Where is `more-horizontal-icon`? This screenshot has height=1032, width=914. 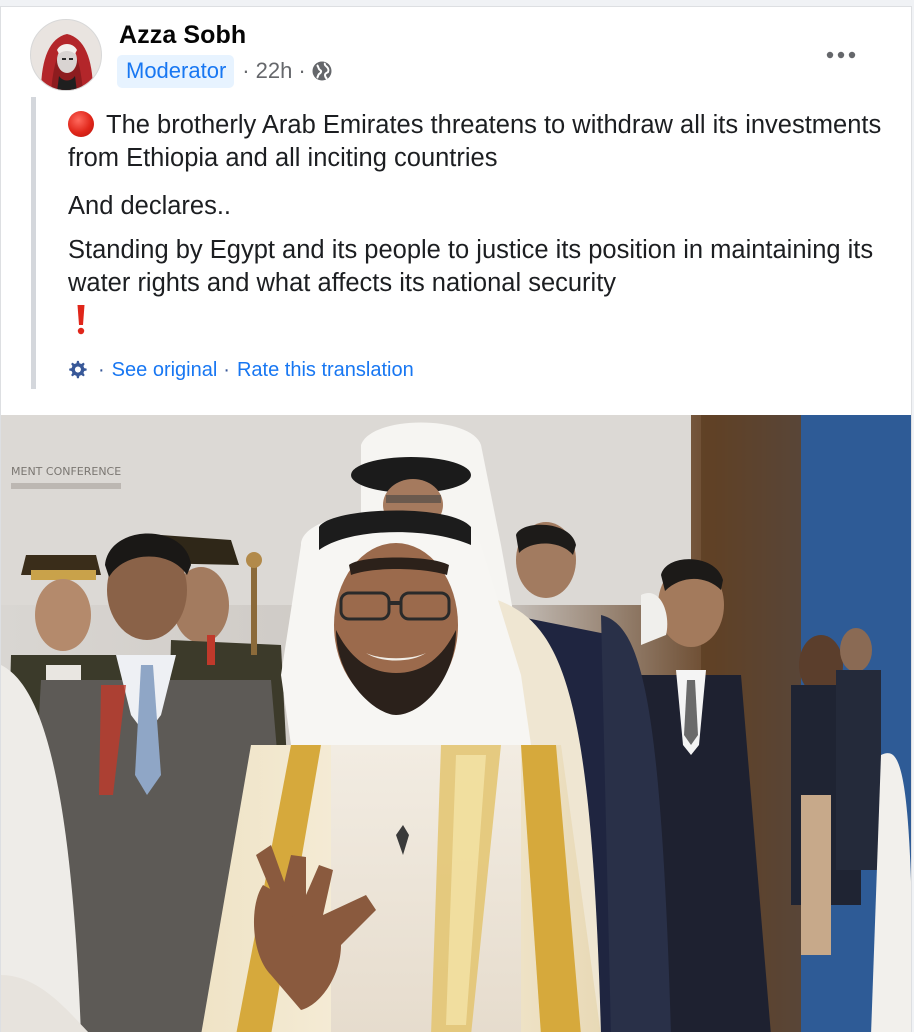
more-horizontal-icon is located at coordinates (841, 55).